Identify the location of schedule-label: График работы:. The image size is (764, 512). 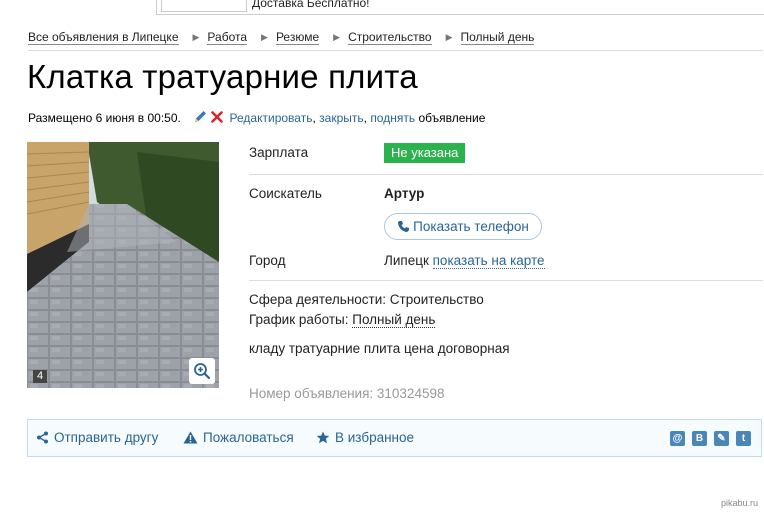
(299, 319).